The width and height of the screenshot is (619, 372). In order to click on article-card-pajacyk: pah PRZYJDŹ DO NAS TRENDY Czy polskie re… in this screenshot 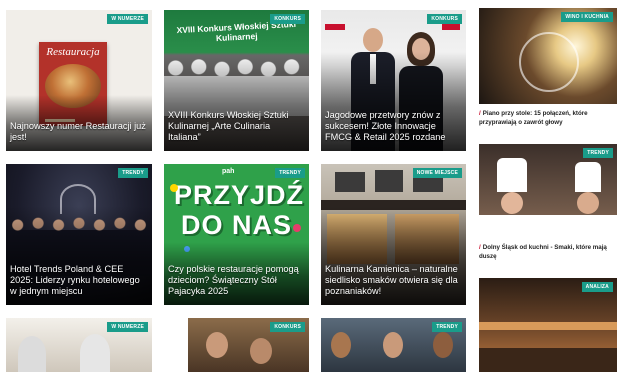, I will do `click(236, 234)`.